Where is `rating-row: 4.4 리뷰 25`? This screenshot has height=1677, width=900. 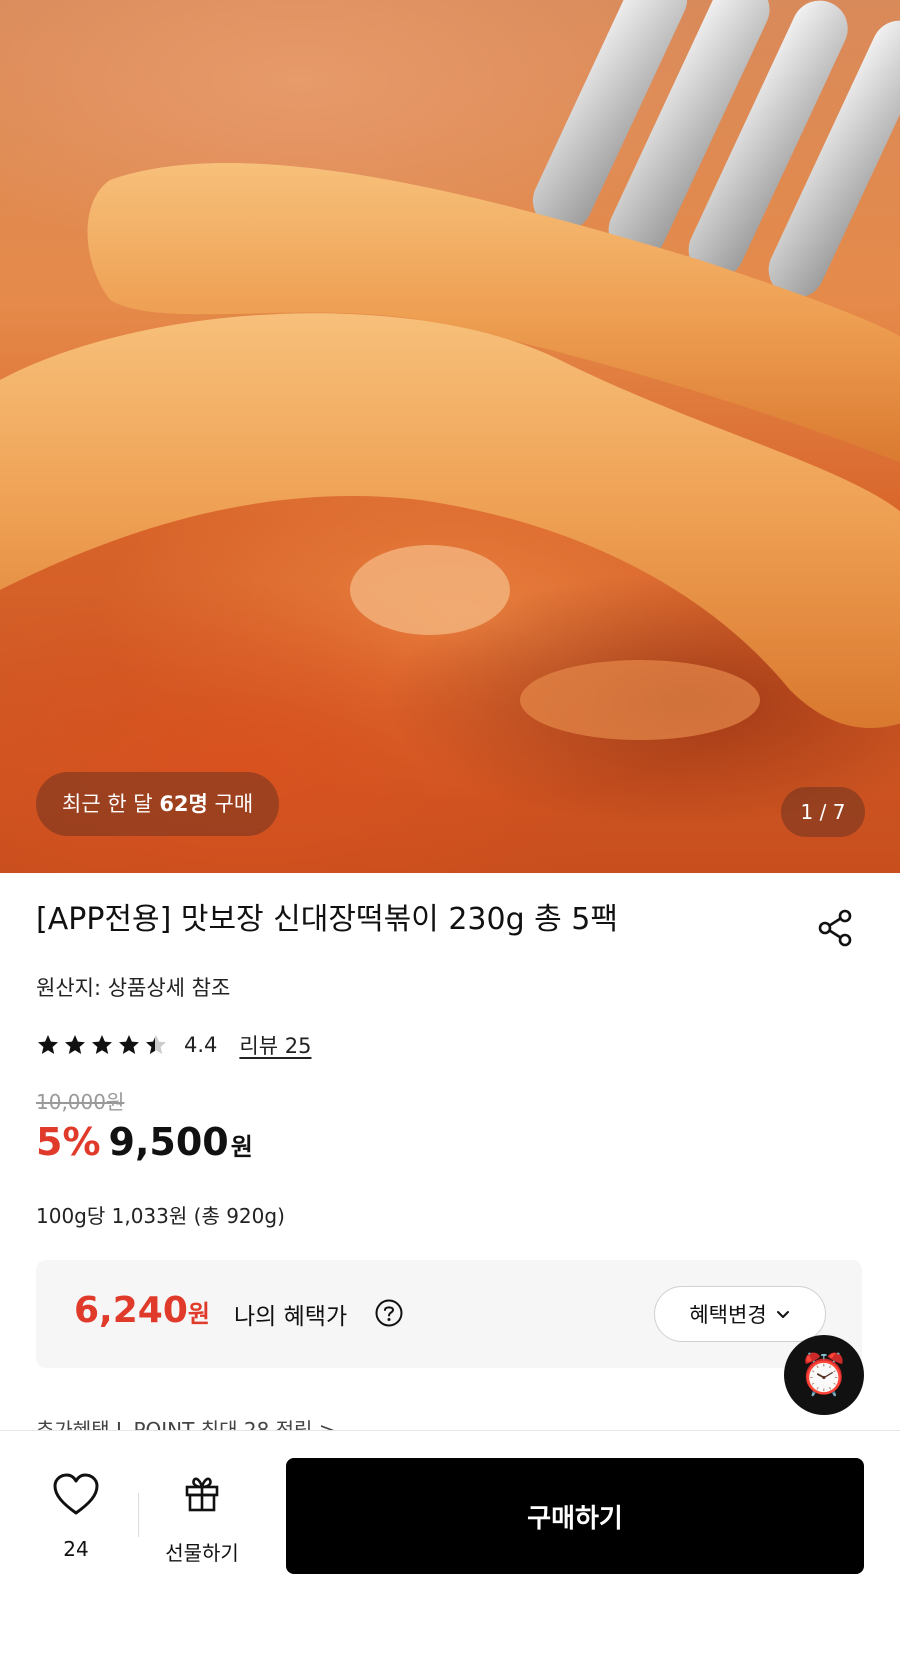 rating-row: 4.4 리뷰 25 is located at coordinates (173, 1045).